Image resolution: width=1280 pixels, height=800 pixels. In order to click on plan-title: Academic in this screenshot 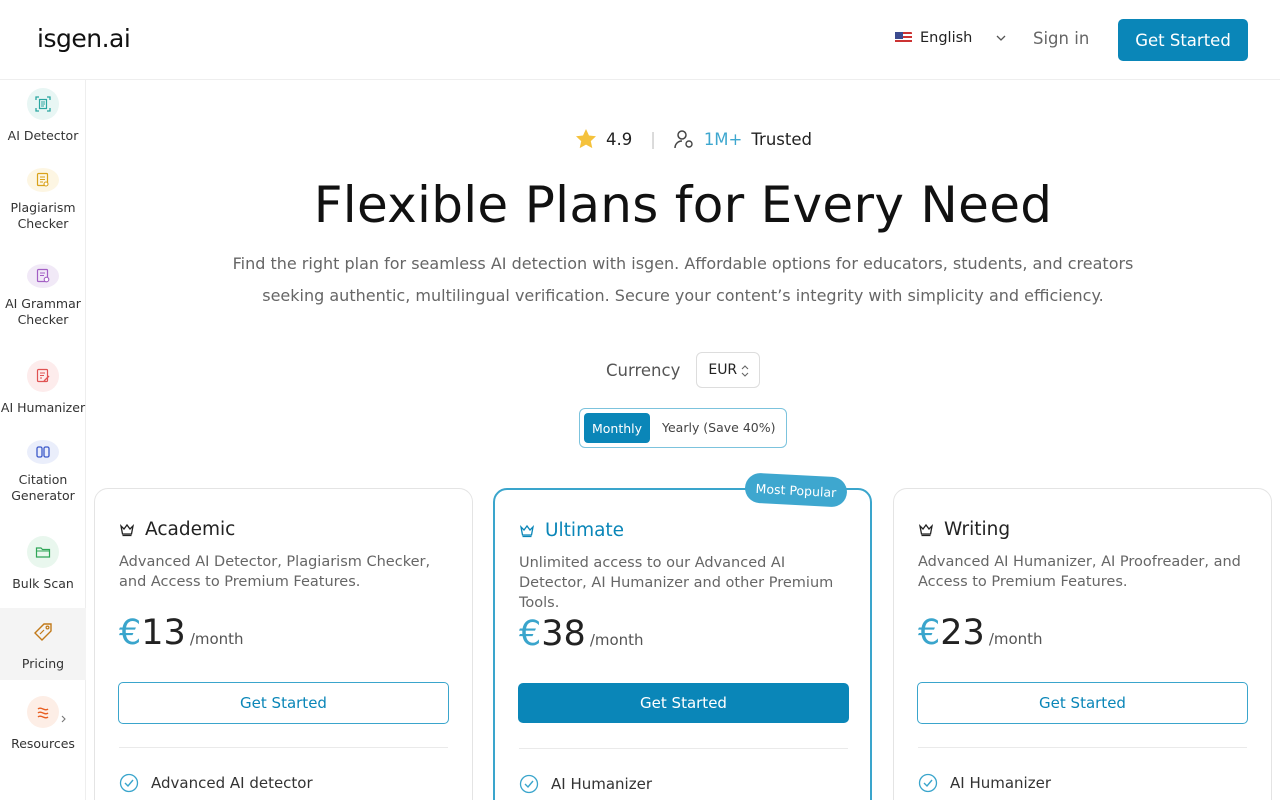, I will do `click(177, 529)`.